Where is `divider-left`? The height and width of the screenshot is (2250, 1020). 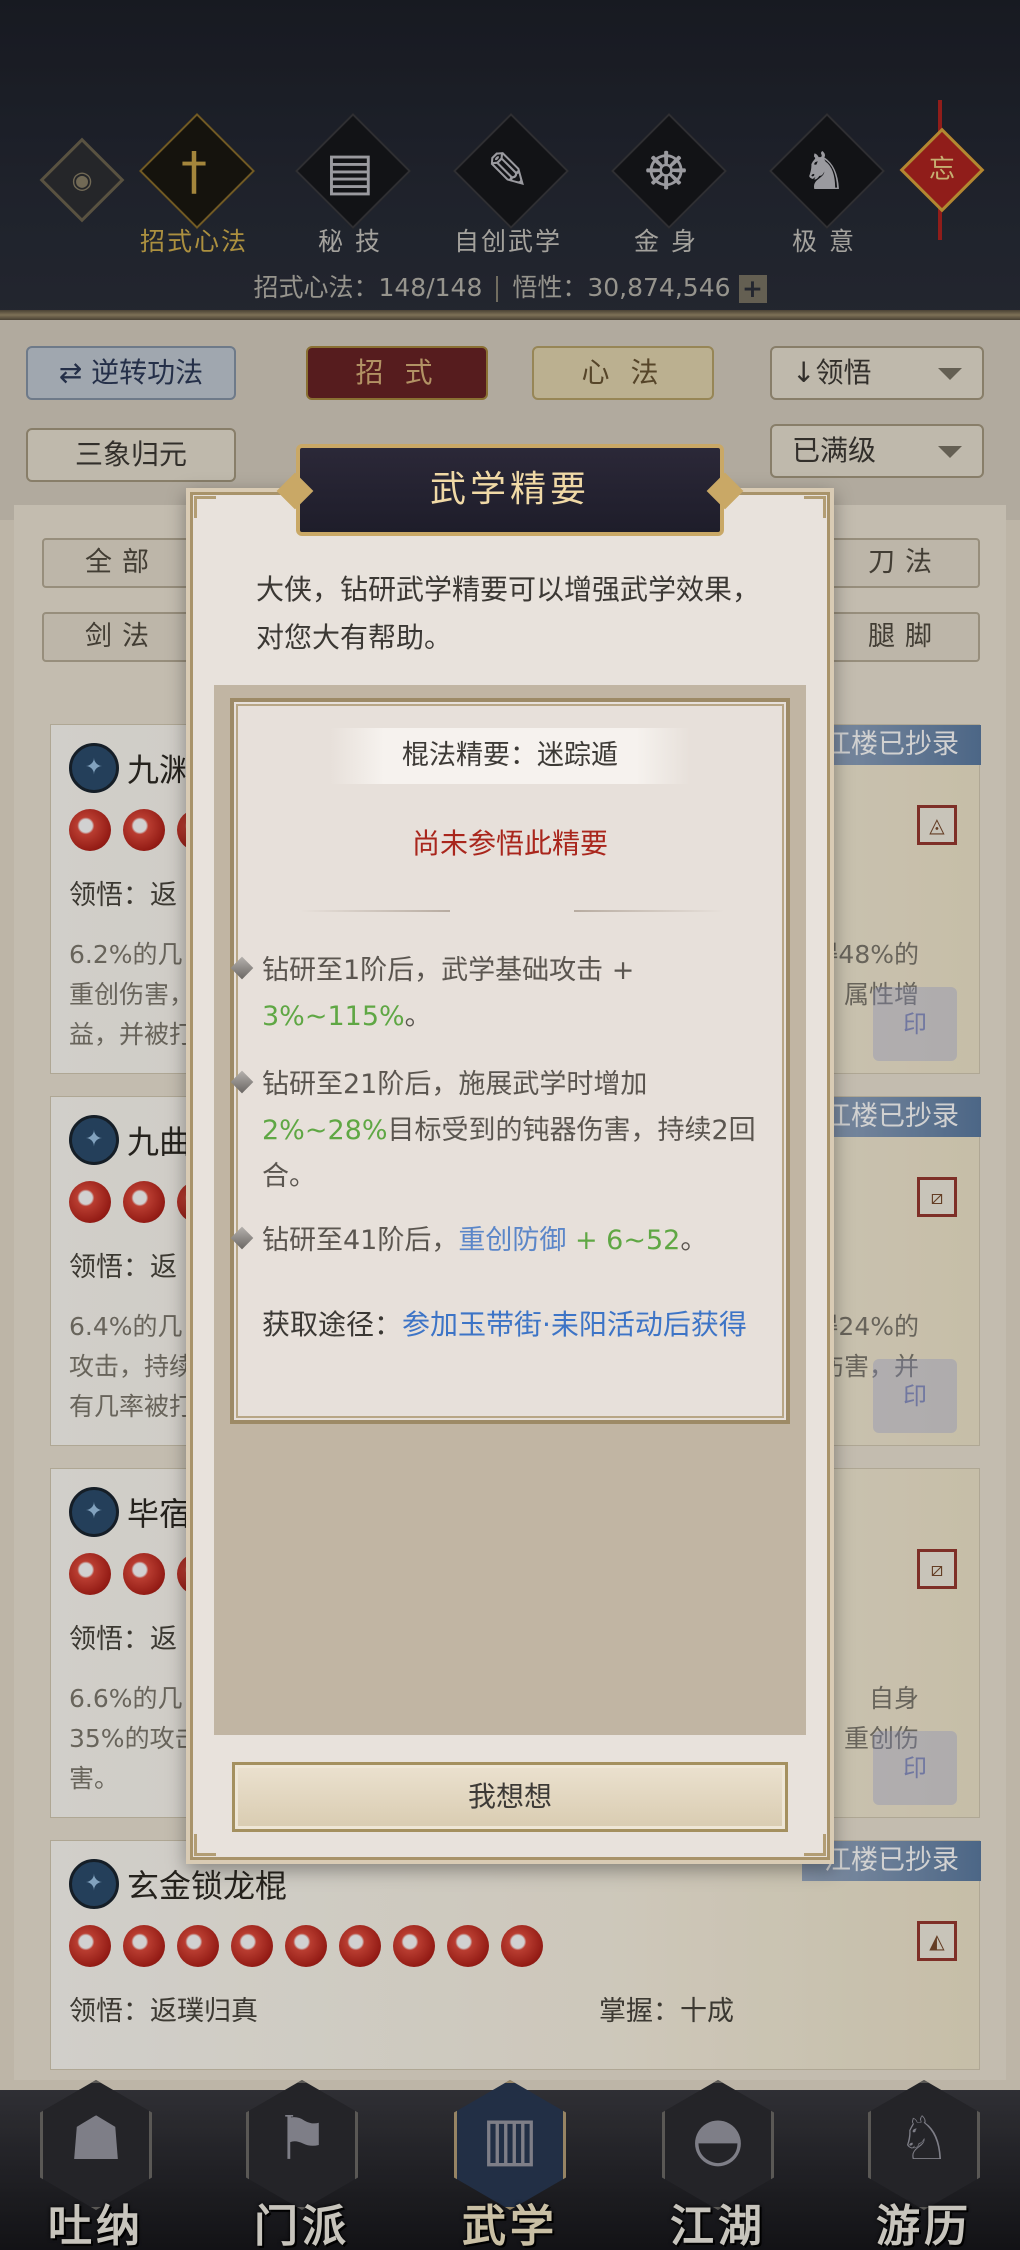 divider-left is located at coordinates (375, 911).